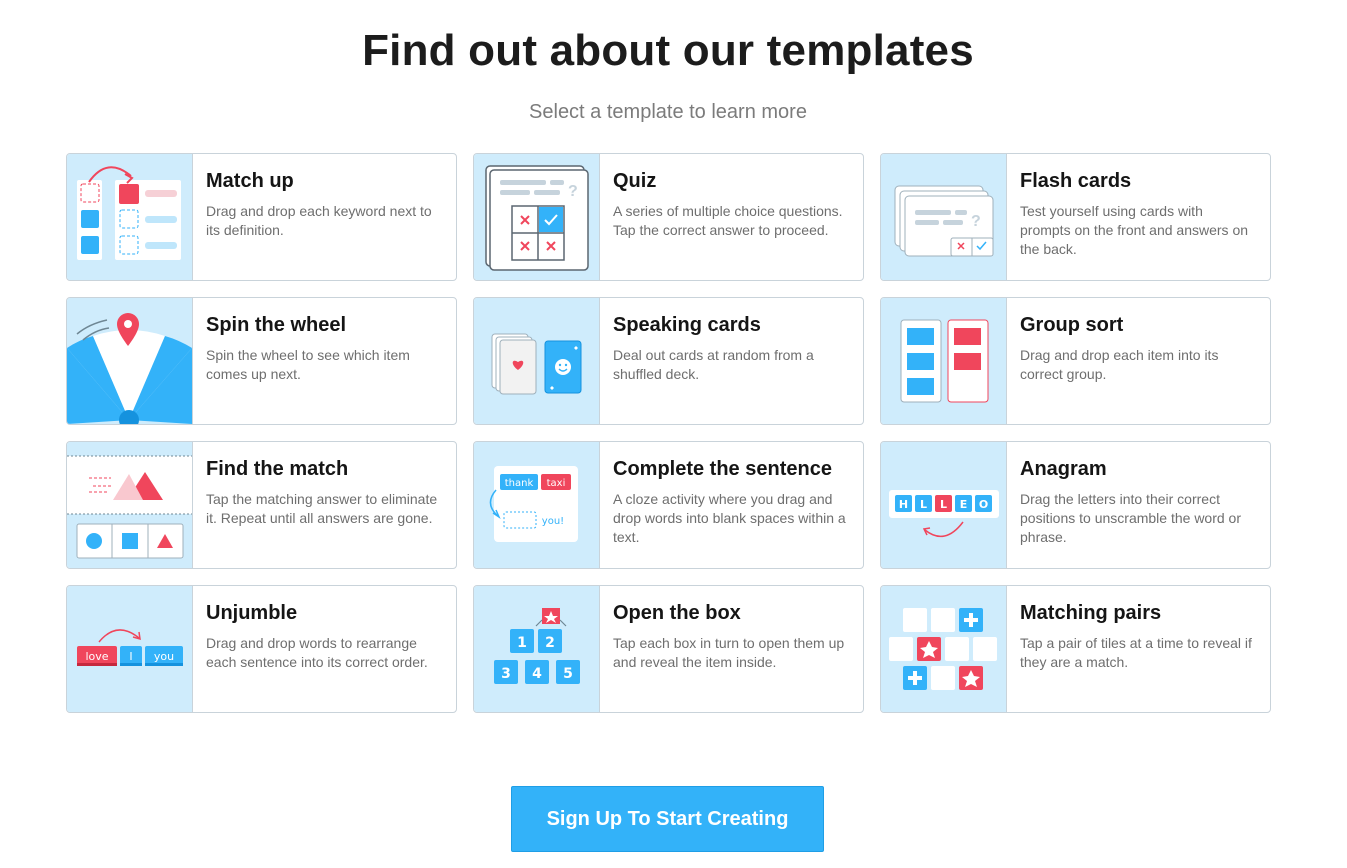 The width and height of the screenshot is (1347, 868). Describe the element at coordinates (537, 505) in the screenshot. I see `complete-sentence-icon: thank taxi you!` at that location.